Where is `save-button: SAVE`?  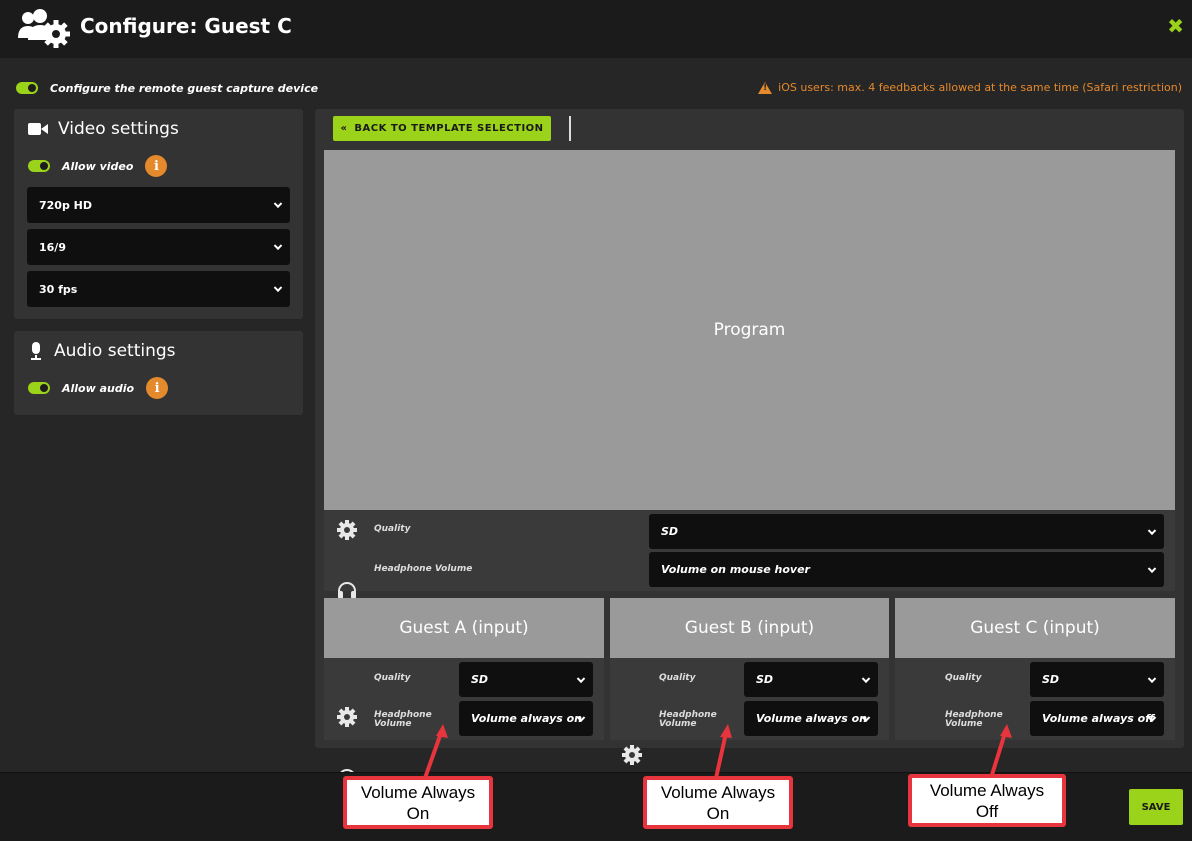 save-button: SAVE is located at coordinates (1156, 807).